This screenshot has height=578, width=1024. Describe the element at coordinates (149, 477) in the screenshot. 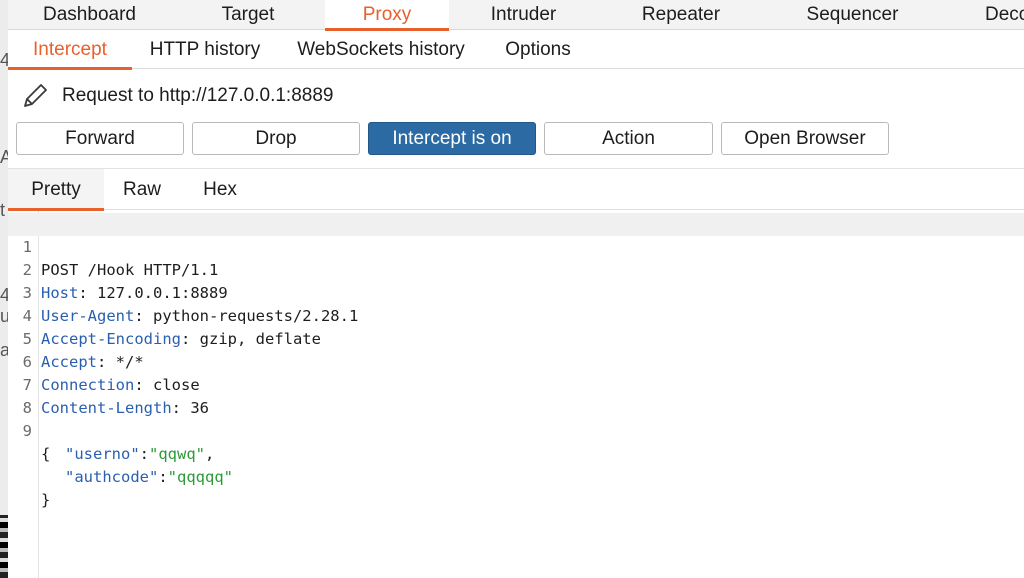

I see `json-field-line: "authcode":"qqqqq"` at that location.